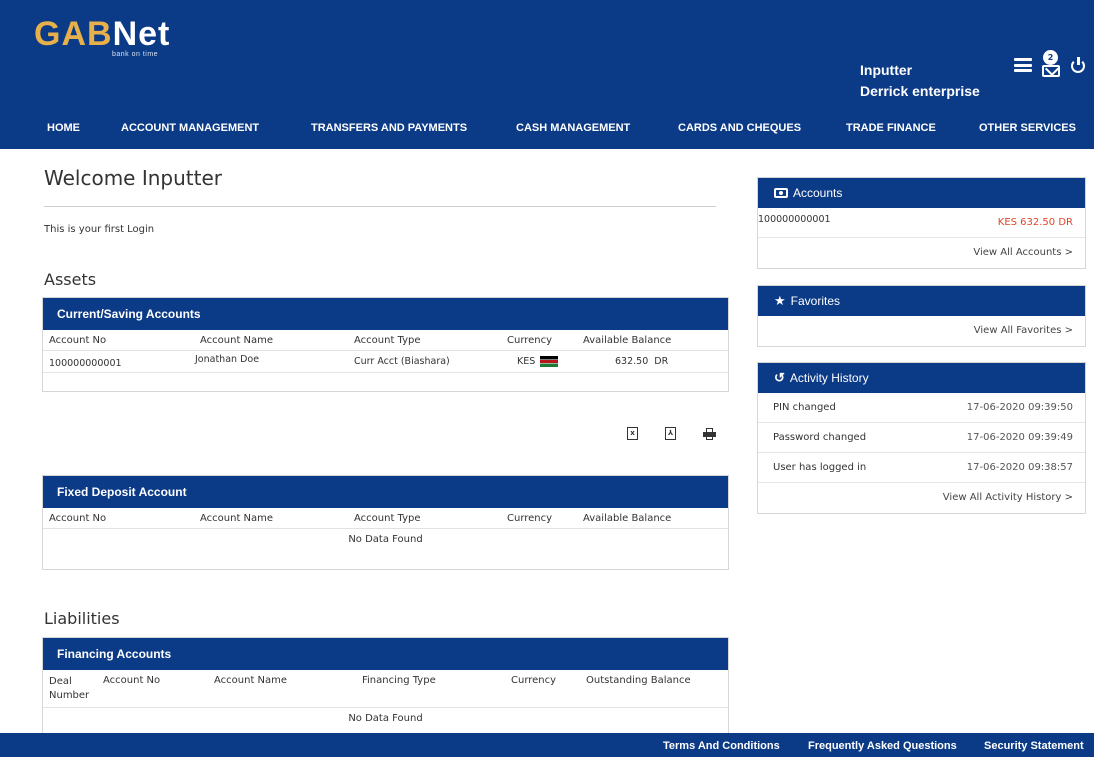 This screenshot has height=757, width=1094. Describe the element at coordinates (1023, 65) in the screenshot. I see `menu-icon` at that location.